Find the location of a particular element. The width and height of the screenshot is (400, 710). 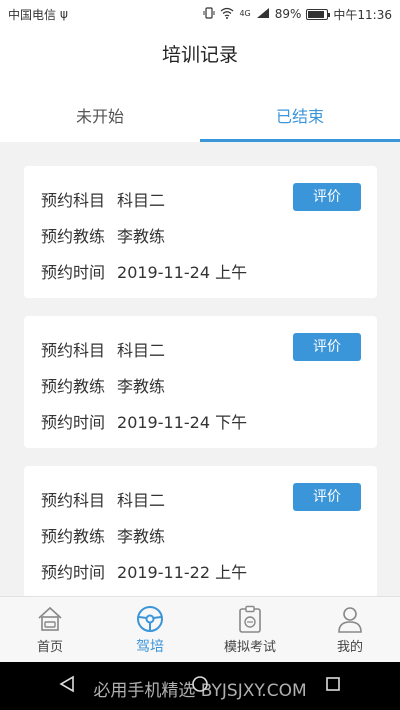

nav-driving-training: 驾培 is located at coordinates (150, 629).